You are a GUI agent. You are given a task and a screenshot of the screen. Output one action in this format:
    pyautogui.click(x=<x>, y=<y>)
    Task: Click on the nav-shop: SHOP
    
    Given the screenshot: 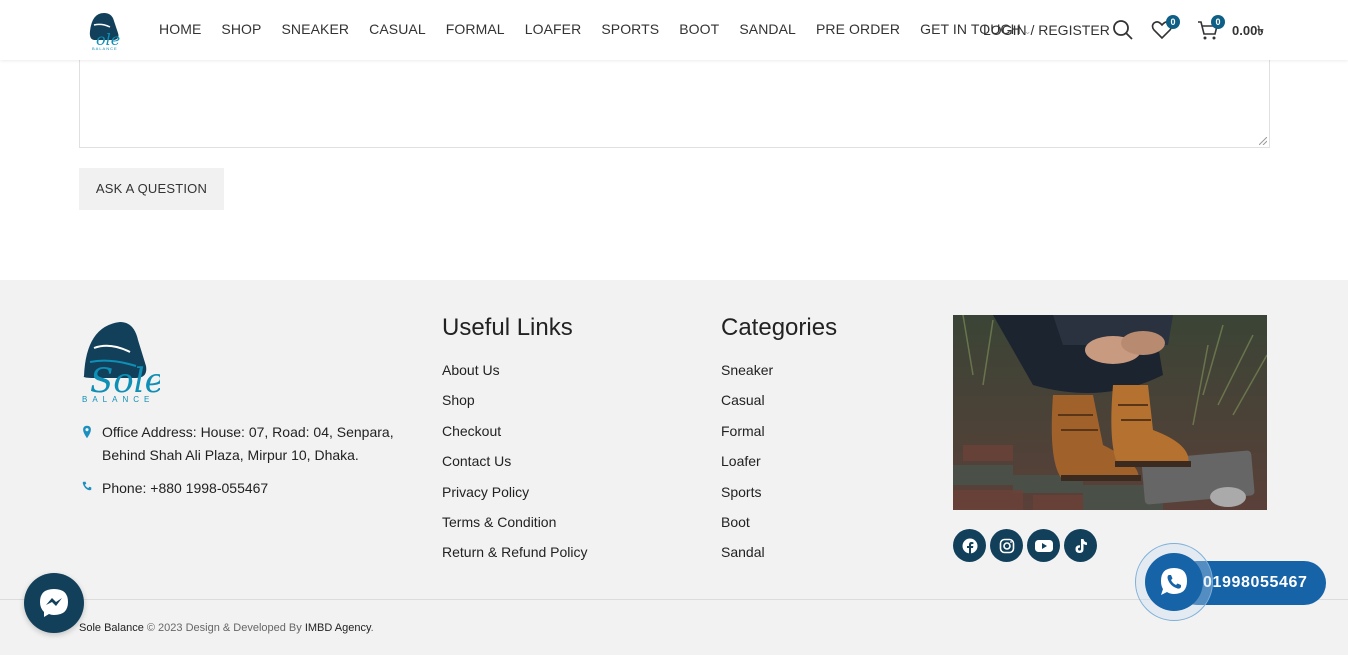 What is the action you would take?
    pyautogui.click(x=241, y=29)
    